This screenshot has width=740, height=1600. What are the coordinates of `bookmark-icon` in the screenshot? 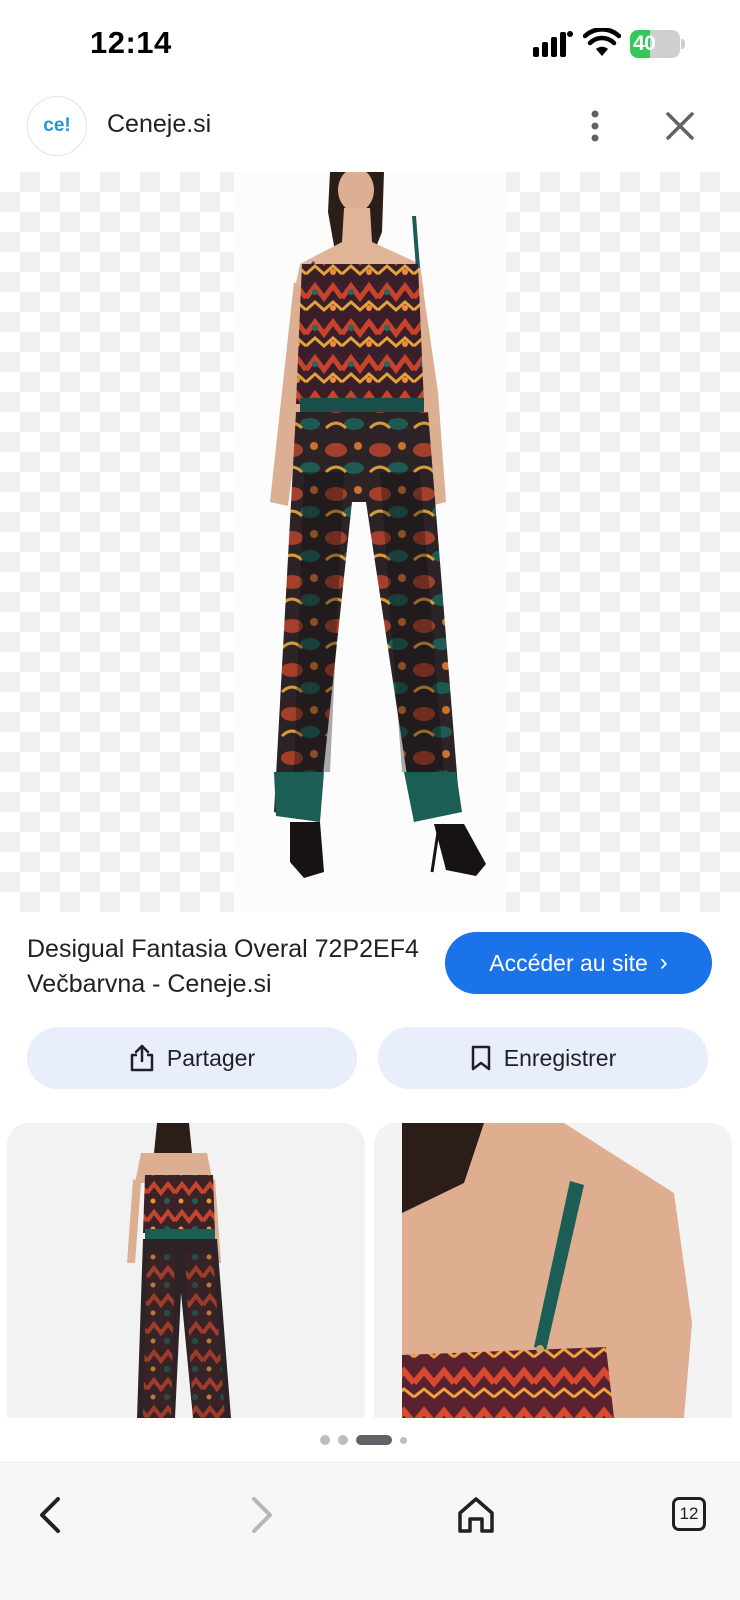 It's located at (480, 1058).